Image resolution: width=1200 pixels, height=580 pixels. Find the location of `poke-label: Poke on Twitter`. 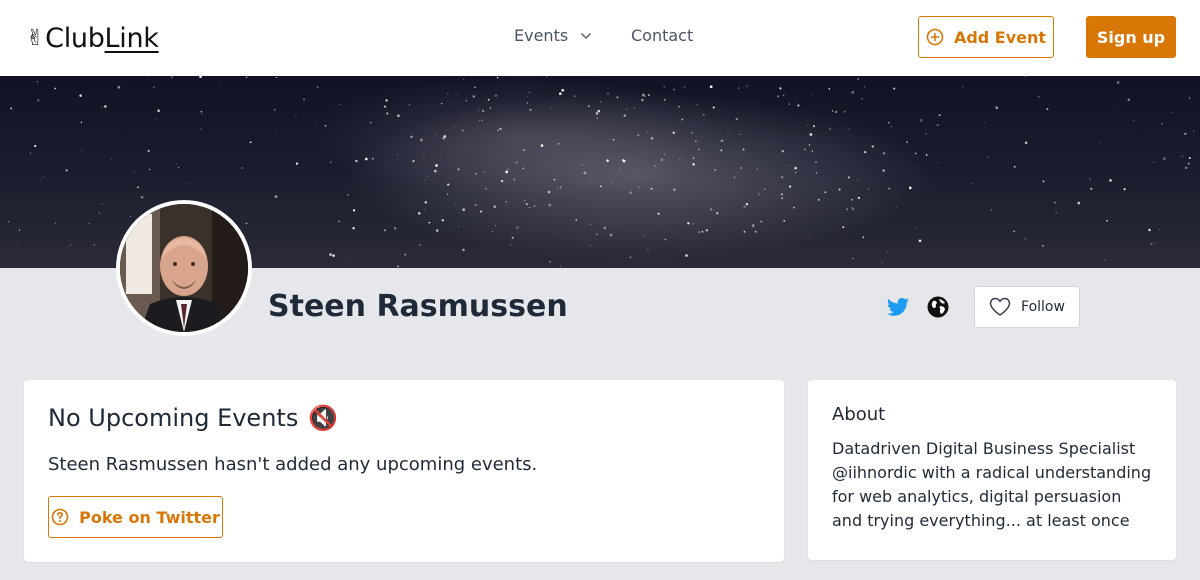

poke-label: Poke on Twitter is located at coordinates (149, 517).